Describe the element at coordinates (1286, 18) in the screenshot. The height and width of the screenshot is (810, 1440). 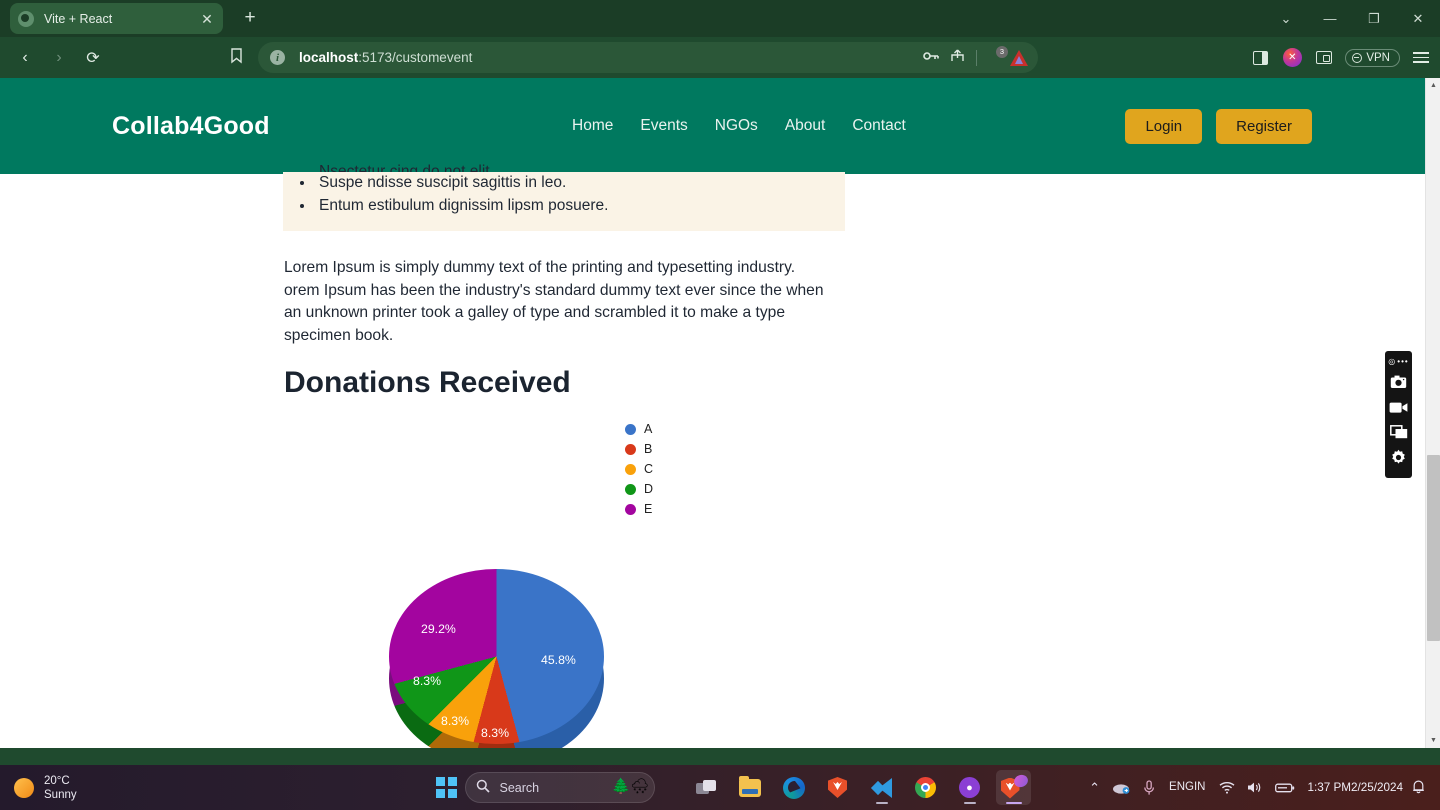
I see `chevron-down-icon: ⌄` at that location.